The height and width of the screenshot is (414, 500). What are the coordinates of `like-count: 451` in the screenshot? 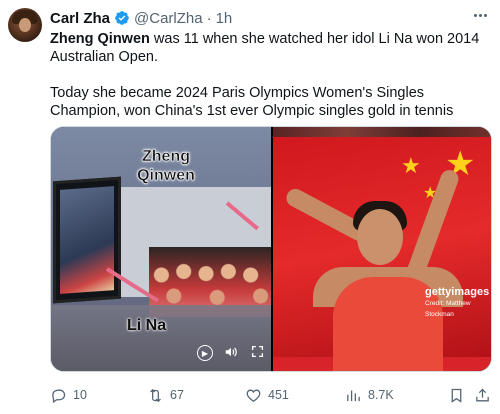 It's located at (278, 395).